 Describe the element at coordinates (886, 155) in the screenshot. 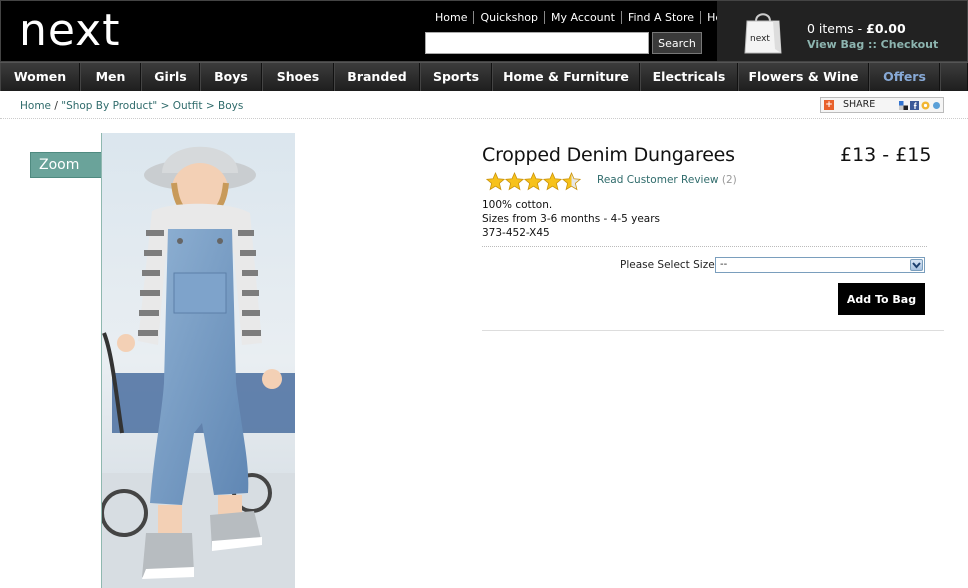

I see `product-price: £13 - £15` at that location.